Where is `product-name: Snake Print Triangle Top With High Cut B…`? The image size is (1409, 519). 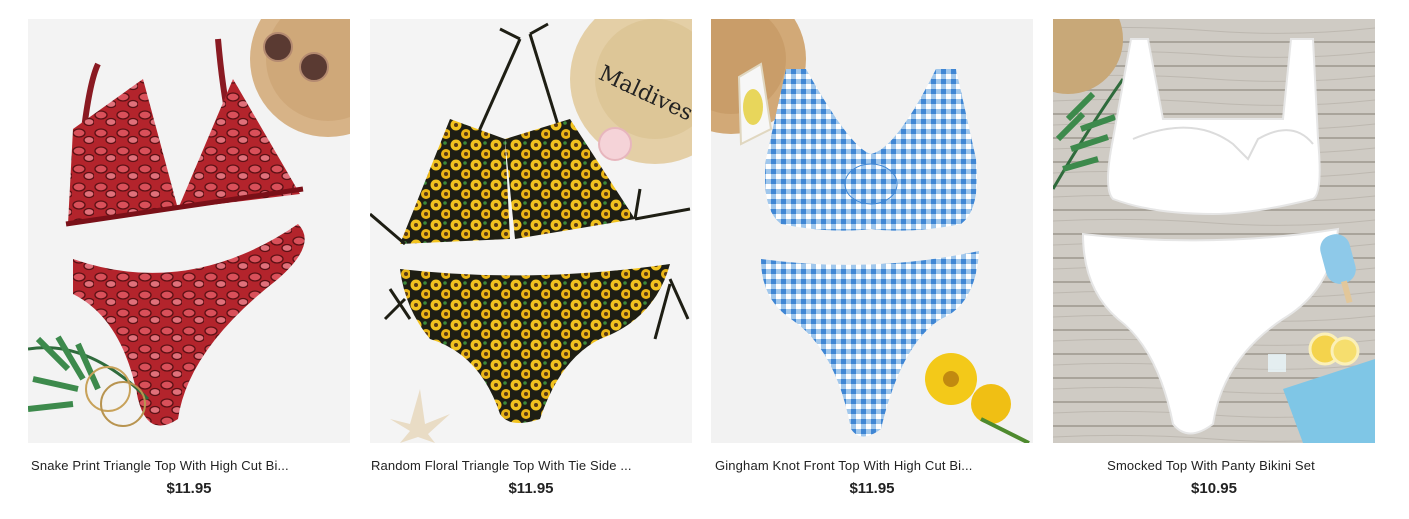 product-name: Snake Print Triangle Top With High Cut B… is located at coordinates (189, 466).